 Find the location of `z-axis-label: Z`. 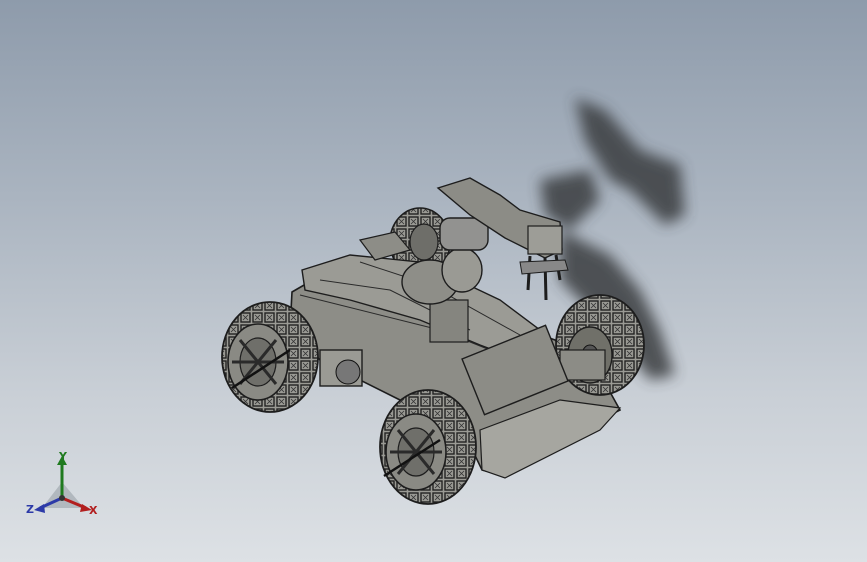

z-axis-label: Z is located at coordinates (30, 509).